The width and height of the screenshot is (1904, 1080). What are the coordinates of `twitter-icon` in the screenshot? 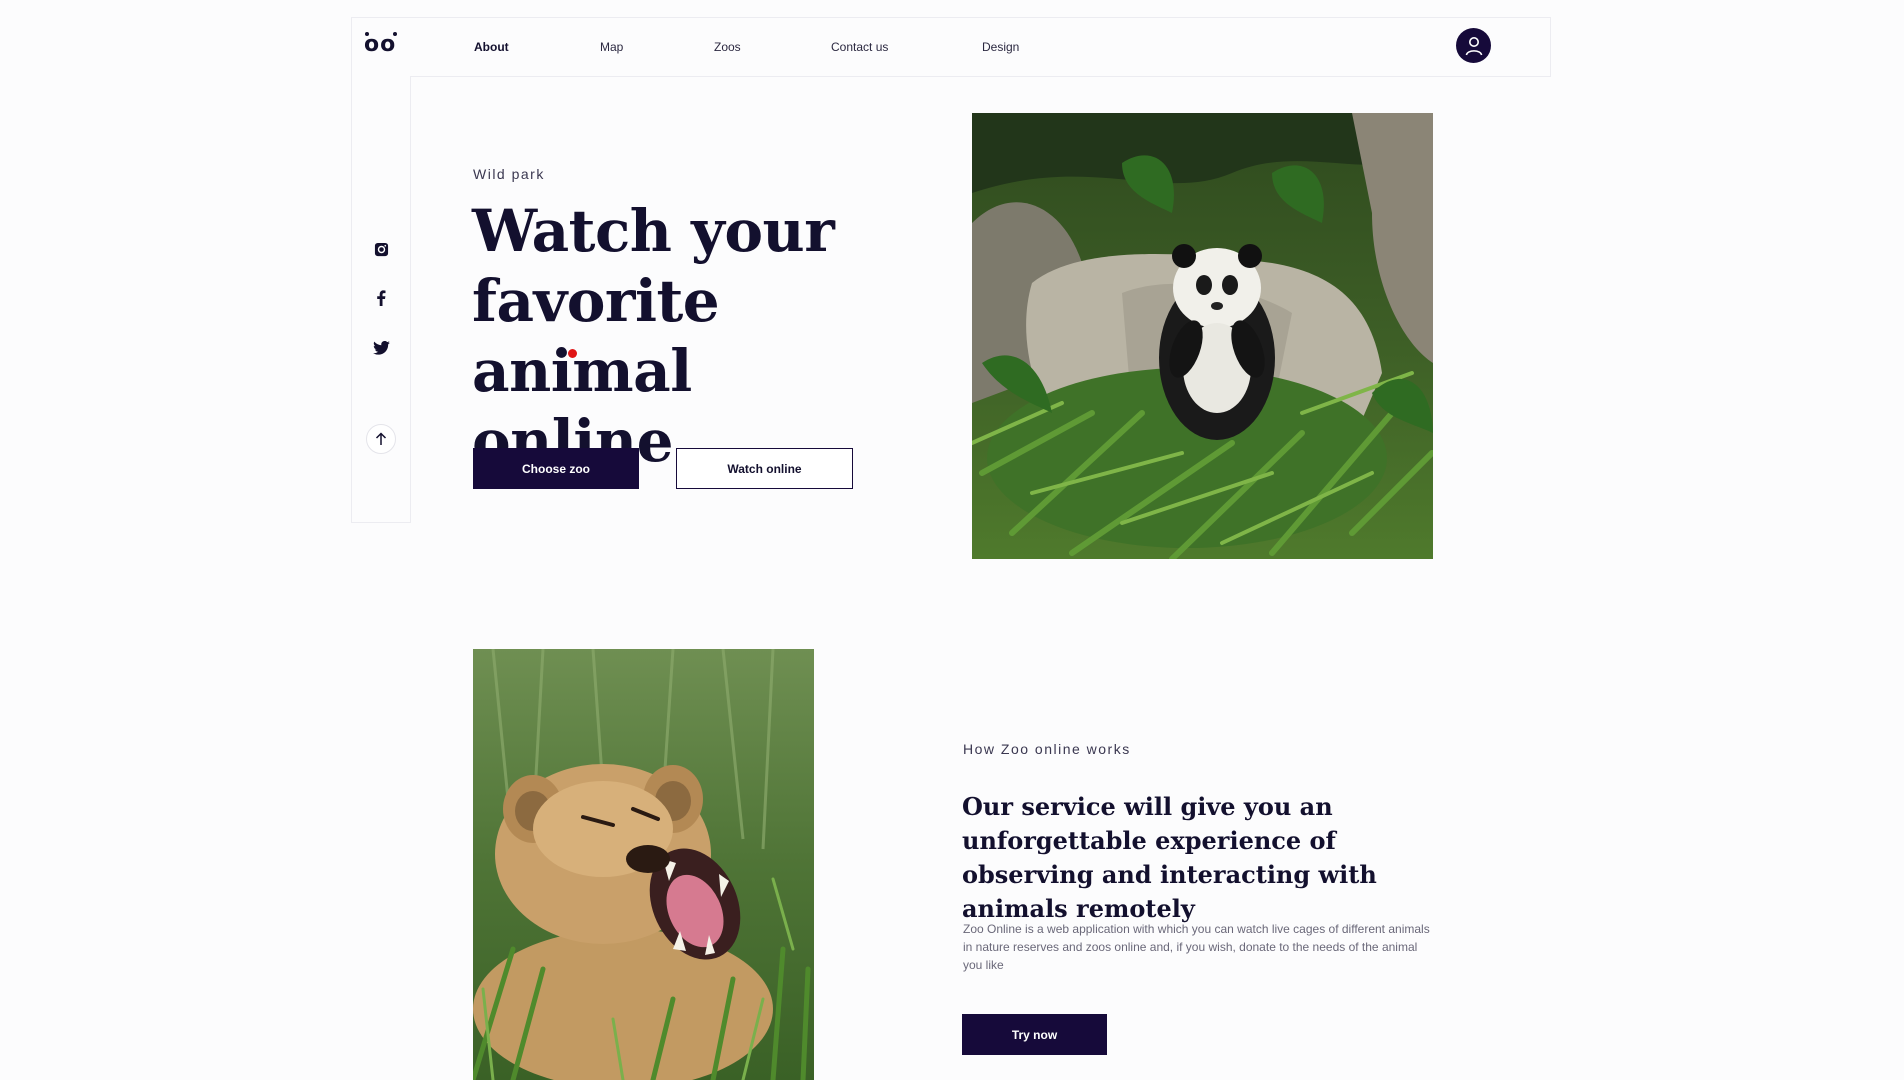 It's located at (381, 348).